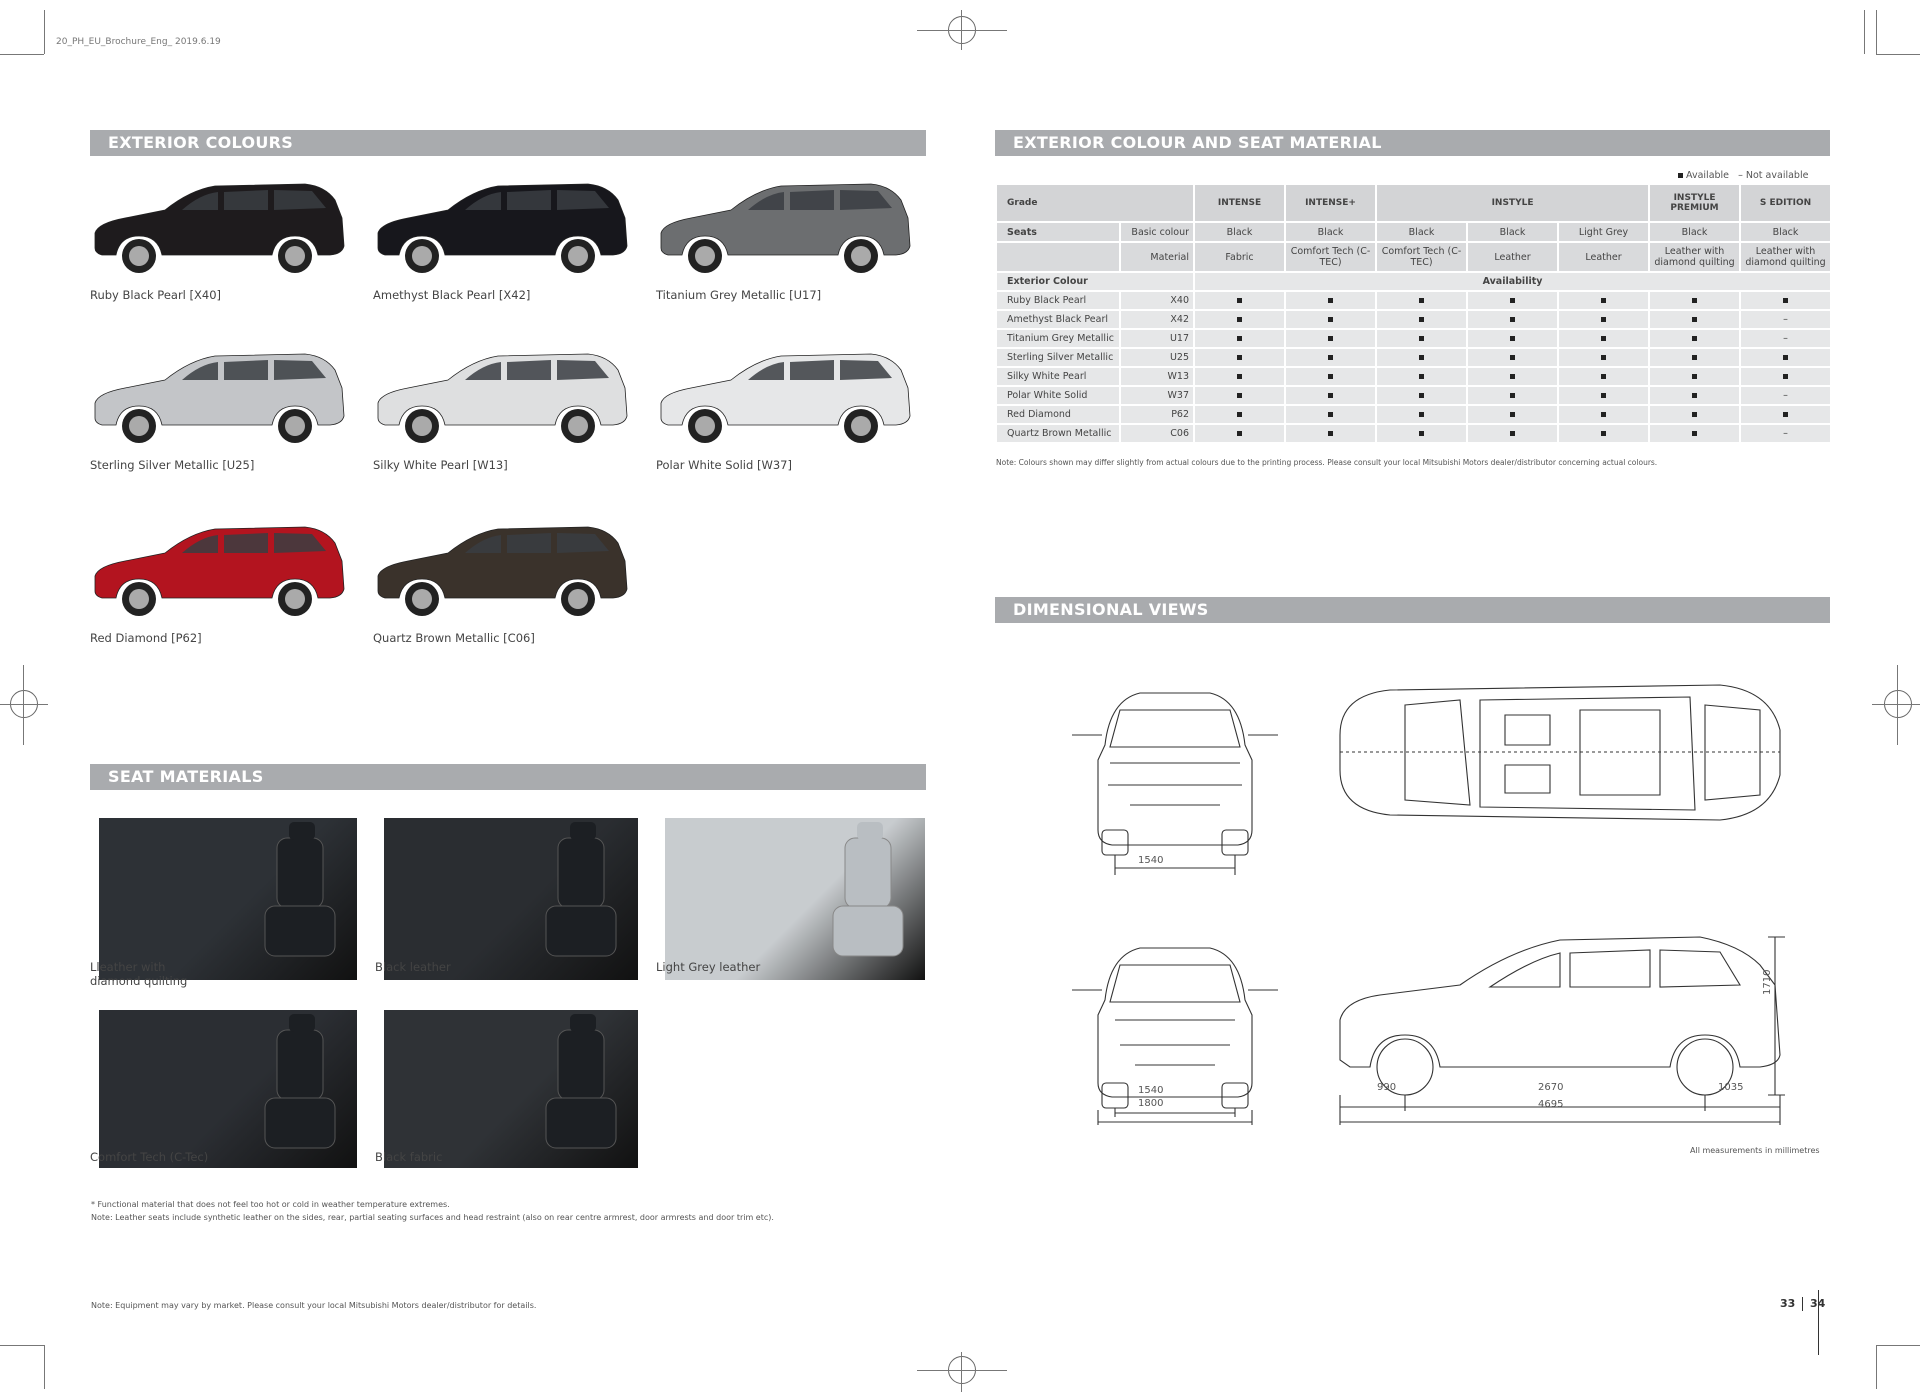 This screenshot has height=1399, width=1920. Describe the element at coordinates (1551, 1104) in the screenshot. I see `dim-length: 4695` at that location.